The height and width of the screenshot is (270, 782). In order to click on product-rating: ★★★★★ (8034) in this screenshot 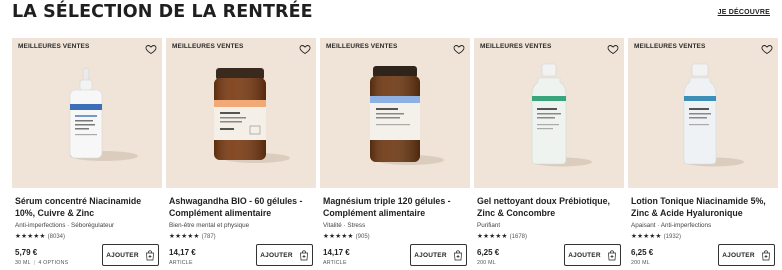, I will do `click(40, 236)`.